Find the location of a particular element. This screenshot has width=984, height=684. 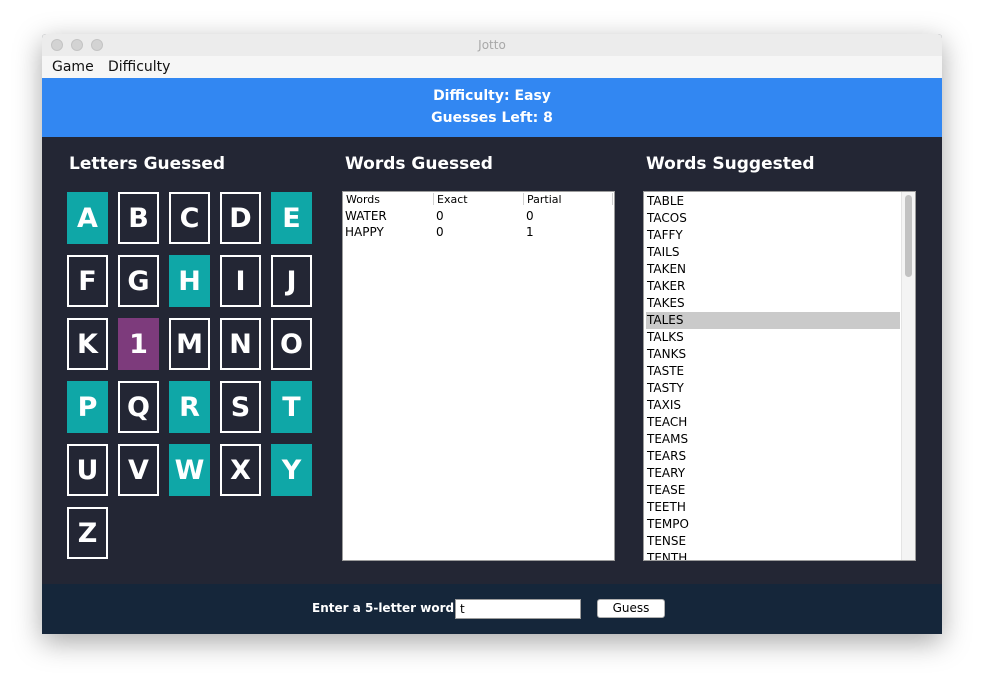

title-bar: Jotto is located at coordinates (492, 45).